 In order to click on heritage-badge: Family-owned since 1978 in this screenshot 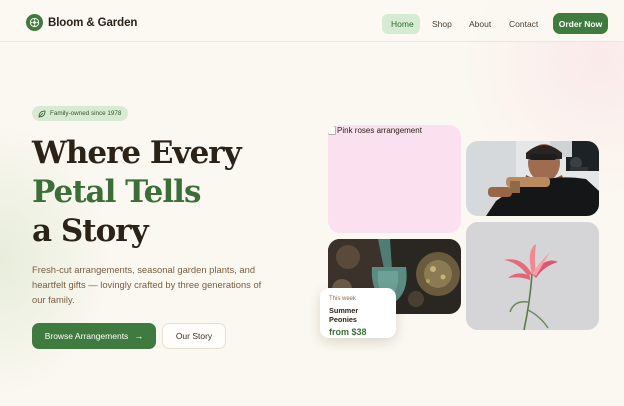, I will do `click(80, 113)`.